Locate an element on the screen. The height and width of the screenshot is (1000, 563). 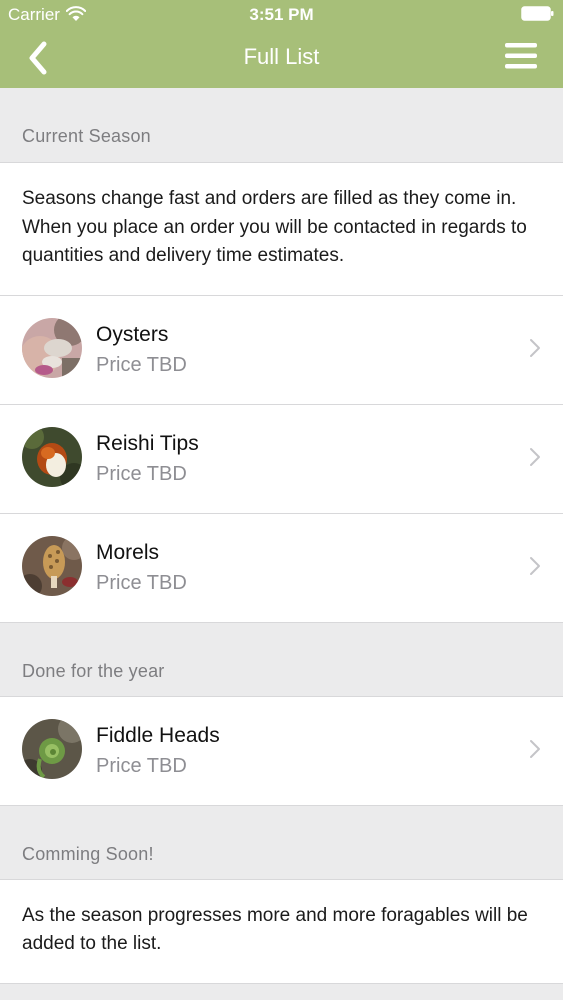
section-header-done-for-the-year: Done for the year is located at coordinates (281, 660).